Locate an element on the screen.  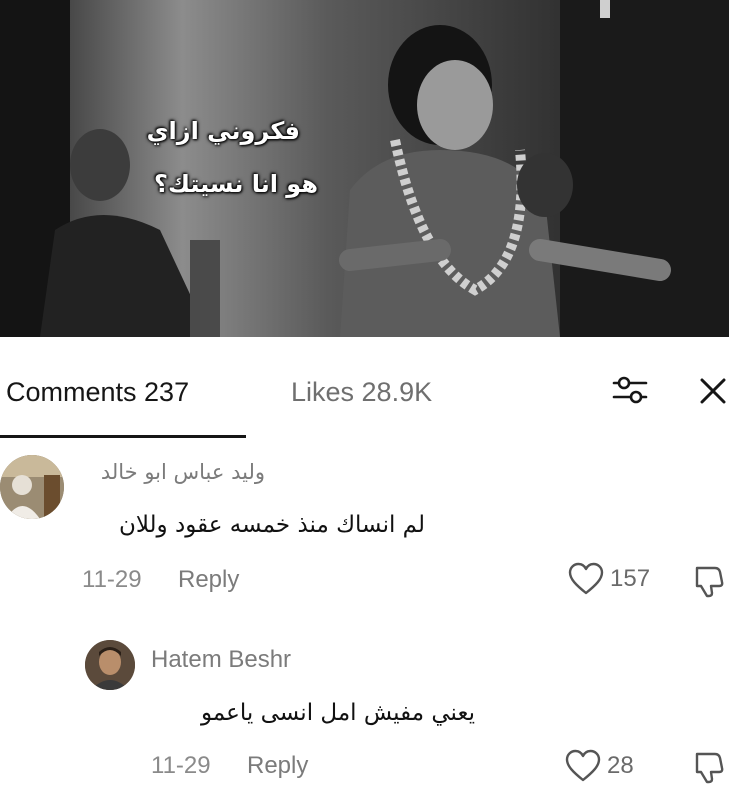
like-button: 28 is located at coordinates (599, 766).